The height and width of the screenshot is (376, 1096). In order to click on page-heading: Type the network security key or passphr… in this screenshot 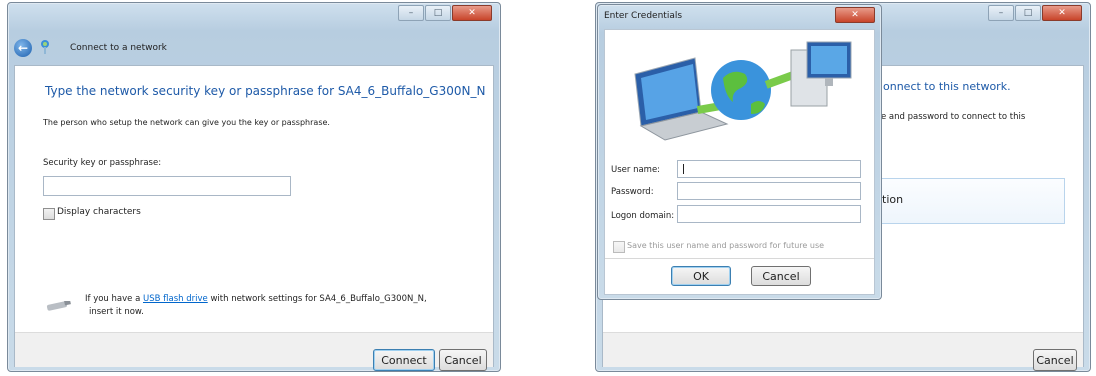, I will do `click(265, 91)`.